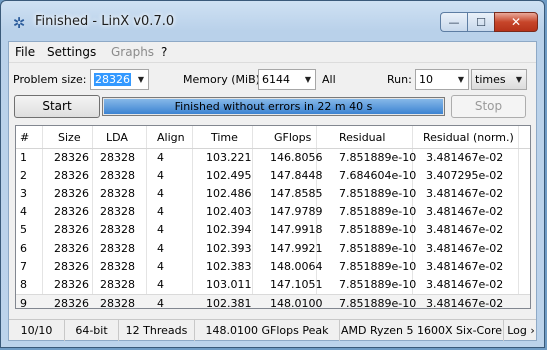 This screenshot has height=350, width=547. I want to click on column-header: GFlops, so click(292, 137).